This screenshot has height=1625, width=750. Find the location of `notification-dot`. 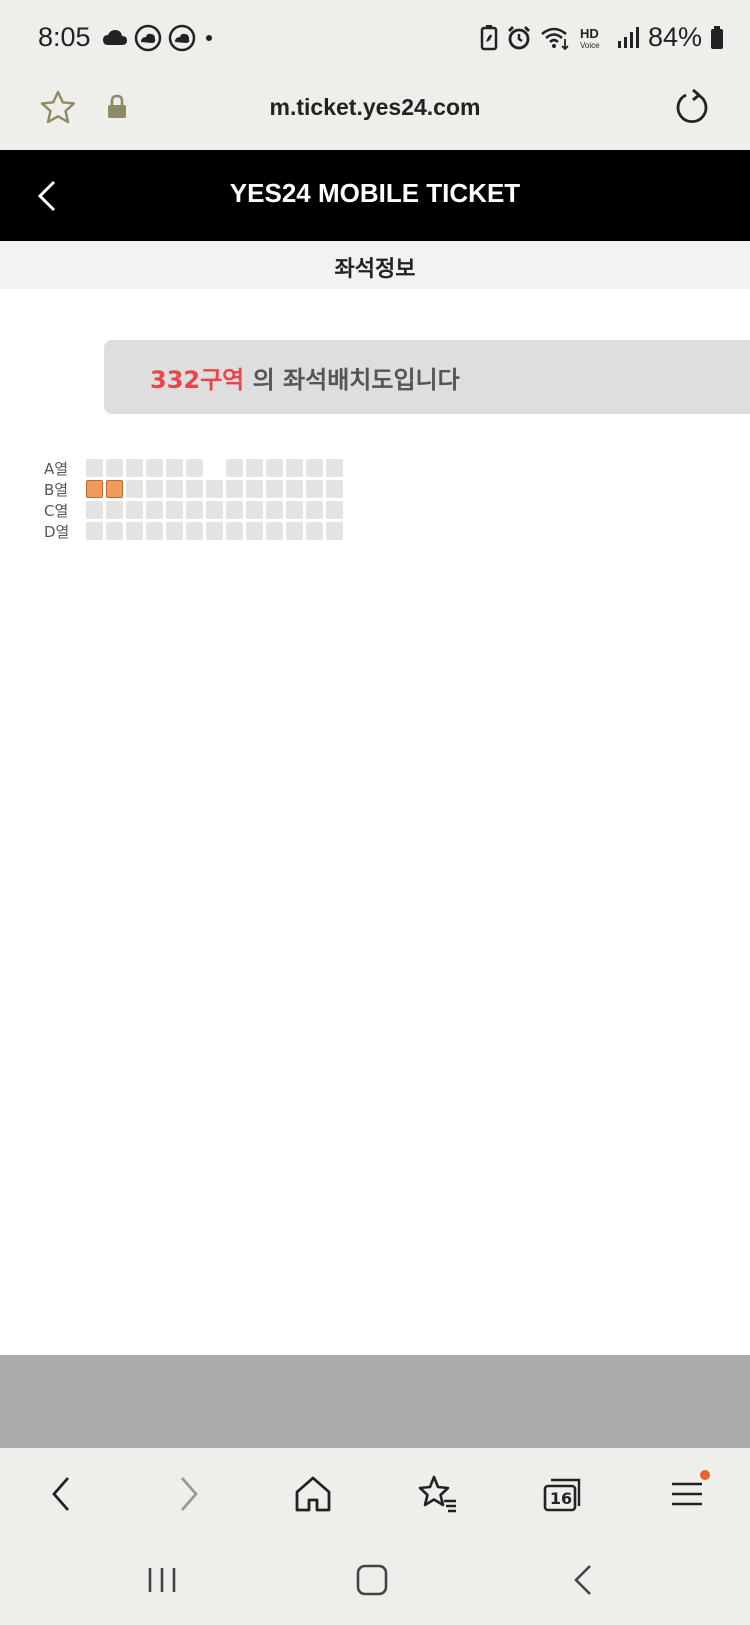

notification-dot is located at coordinates (705, 1475).